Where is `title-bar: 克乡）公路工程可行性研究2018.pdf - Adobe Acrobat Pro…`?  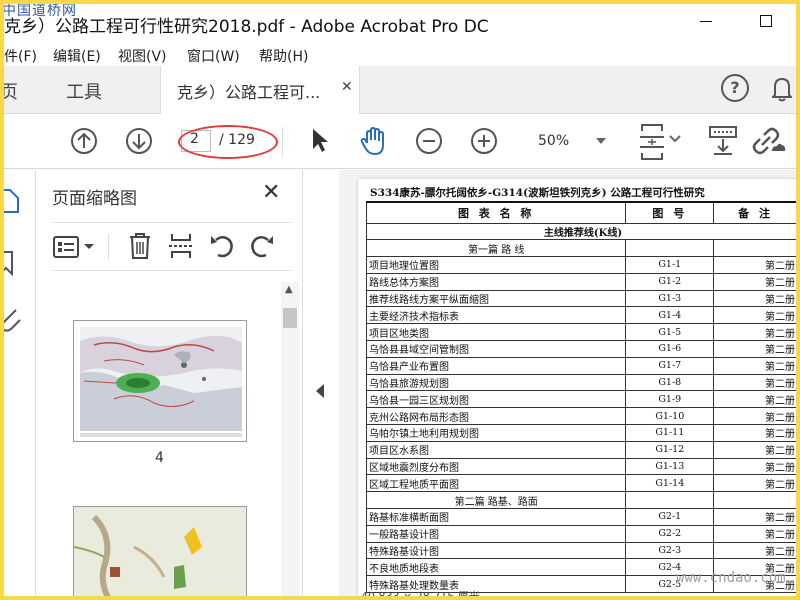
title-bar: 克乡）公路工程可行性研究2018.pdf - Adobe Acrobat Pro… is located at coordinates (400, 22).